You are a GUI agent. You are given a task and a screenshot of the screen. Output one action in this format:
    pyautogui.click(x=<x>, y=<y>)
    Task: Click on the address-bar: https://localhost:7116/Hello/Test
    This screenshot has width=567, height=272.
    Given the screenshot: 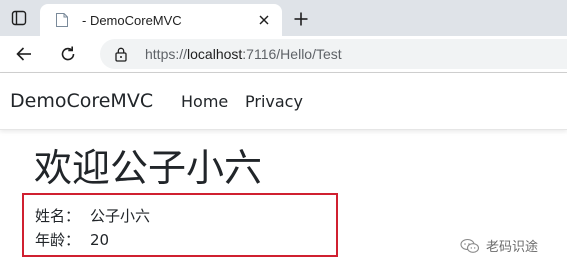 What is the action you would take?
    pyautogui.click(x=333, y=54)
    